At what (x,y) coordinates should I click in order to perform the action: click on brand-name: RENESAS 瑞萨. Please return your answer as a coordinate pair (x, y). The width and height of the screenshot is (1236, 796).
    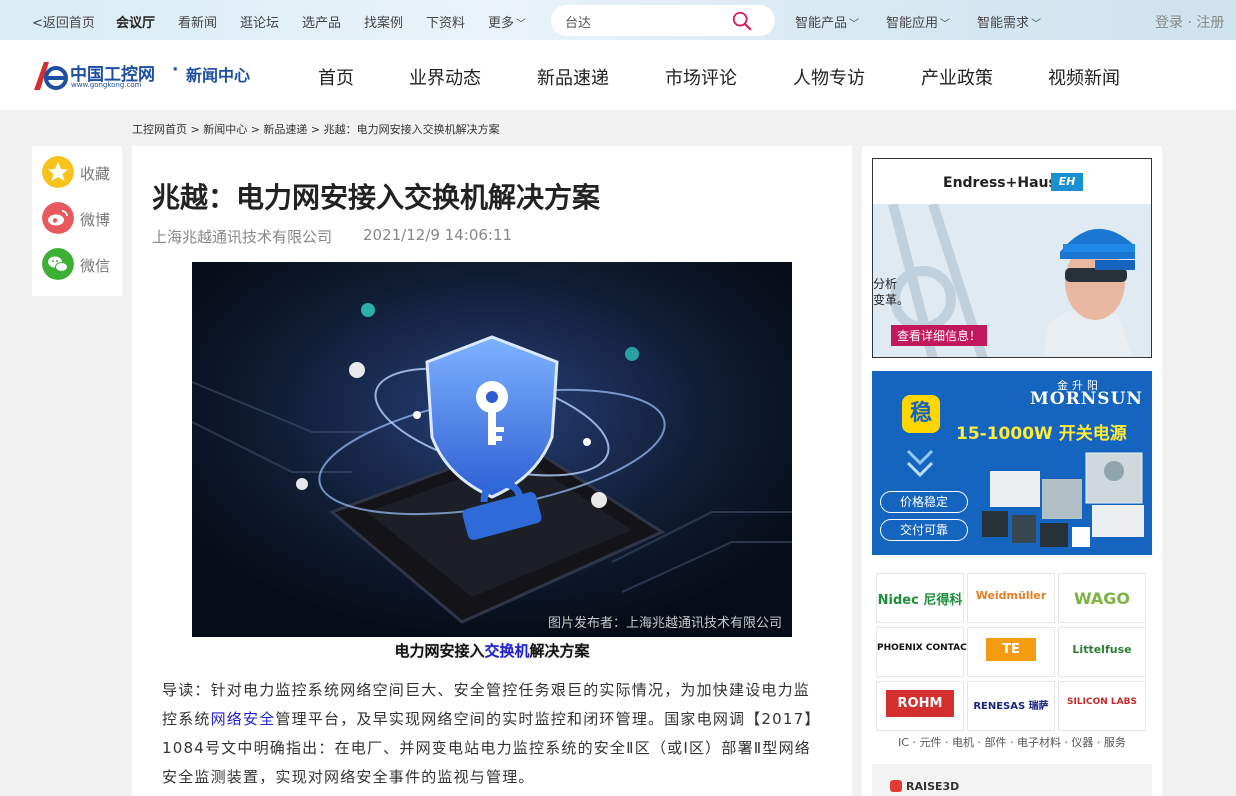
    Looking at the image, I should click on (1011, 706).